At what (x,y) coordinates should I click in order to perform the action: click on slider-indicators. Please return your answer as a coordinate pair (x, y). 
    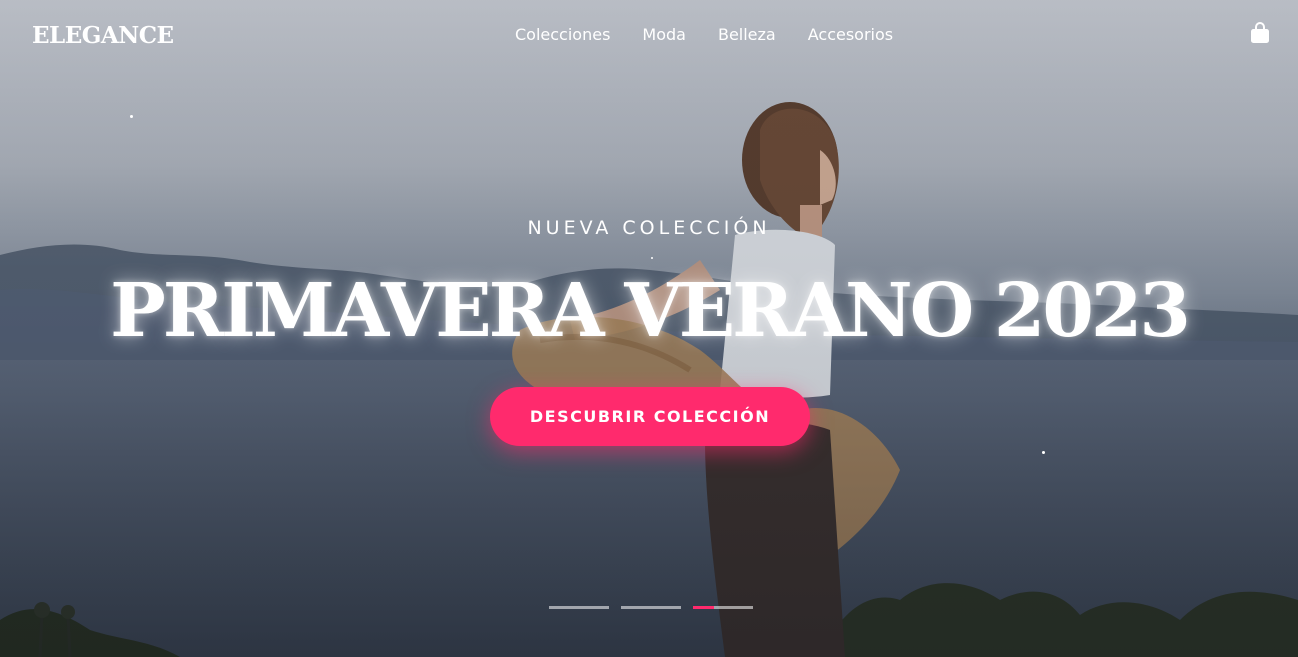
    Looking at the image, I should click on (651, 607).